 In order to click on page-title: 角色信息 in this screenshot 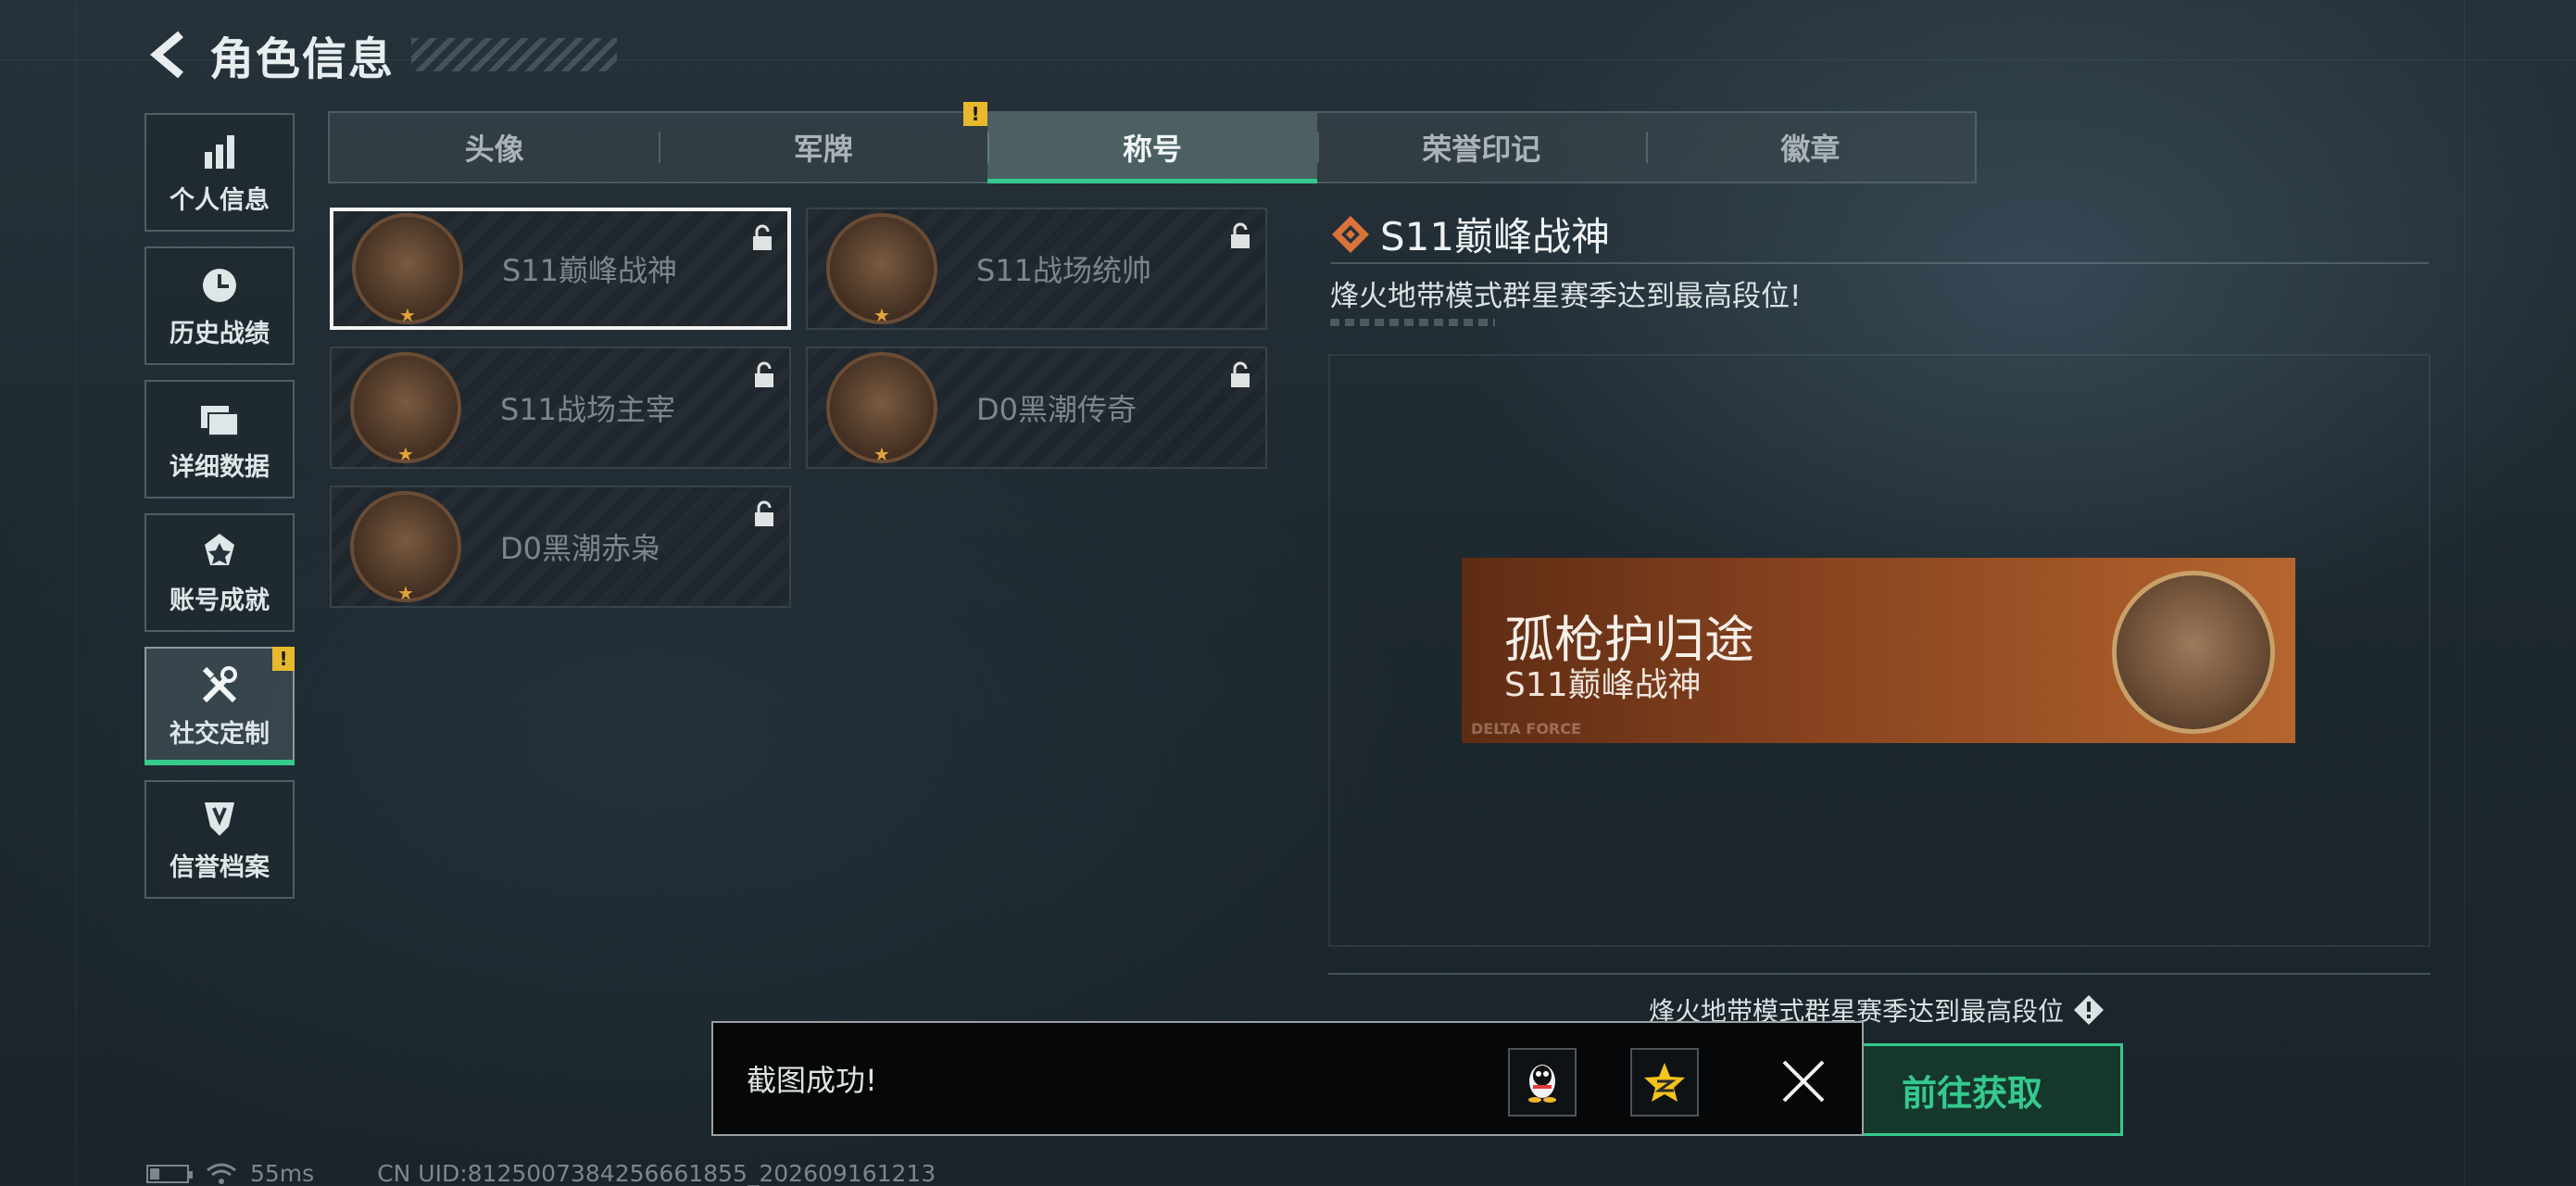, I will do `click(302, 59)`.